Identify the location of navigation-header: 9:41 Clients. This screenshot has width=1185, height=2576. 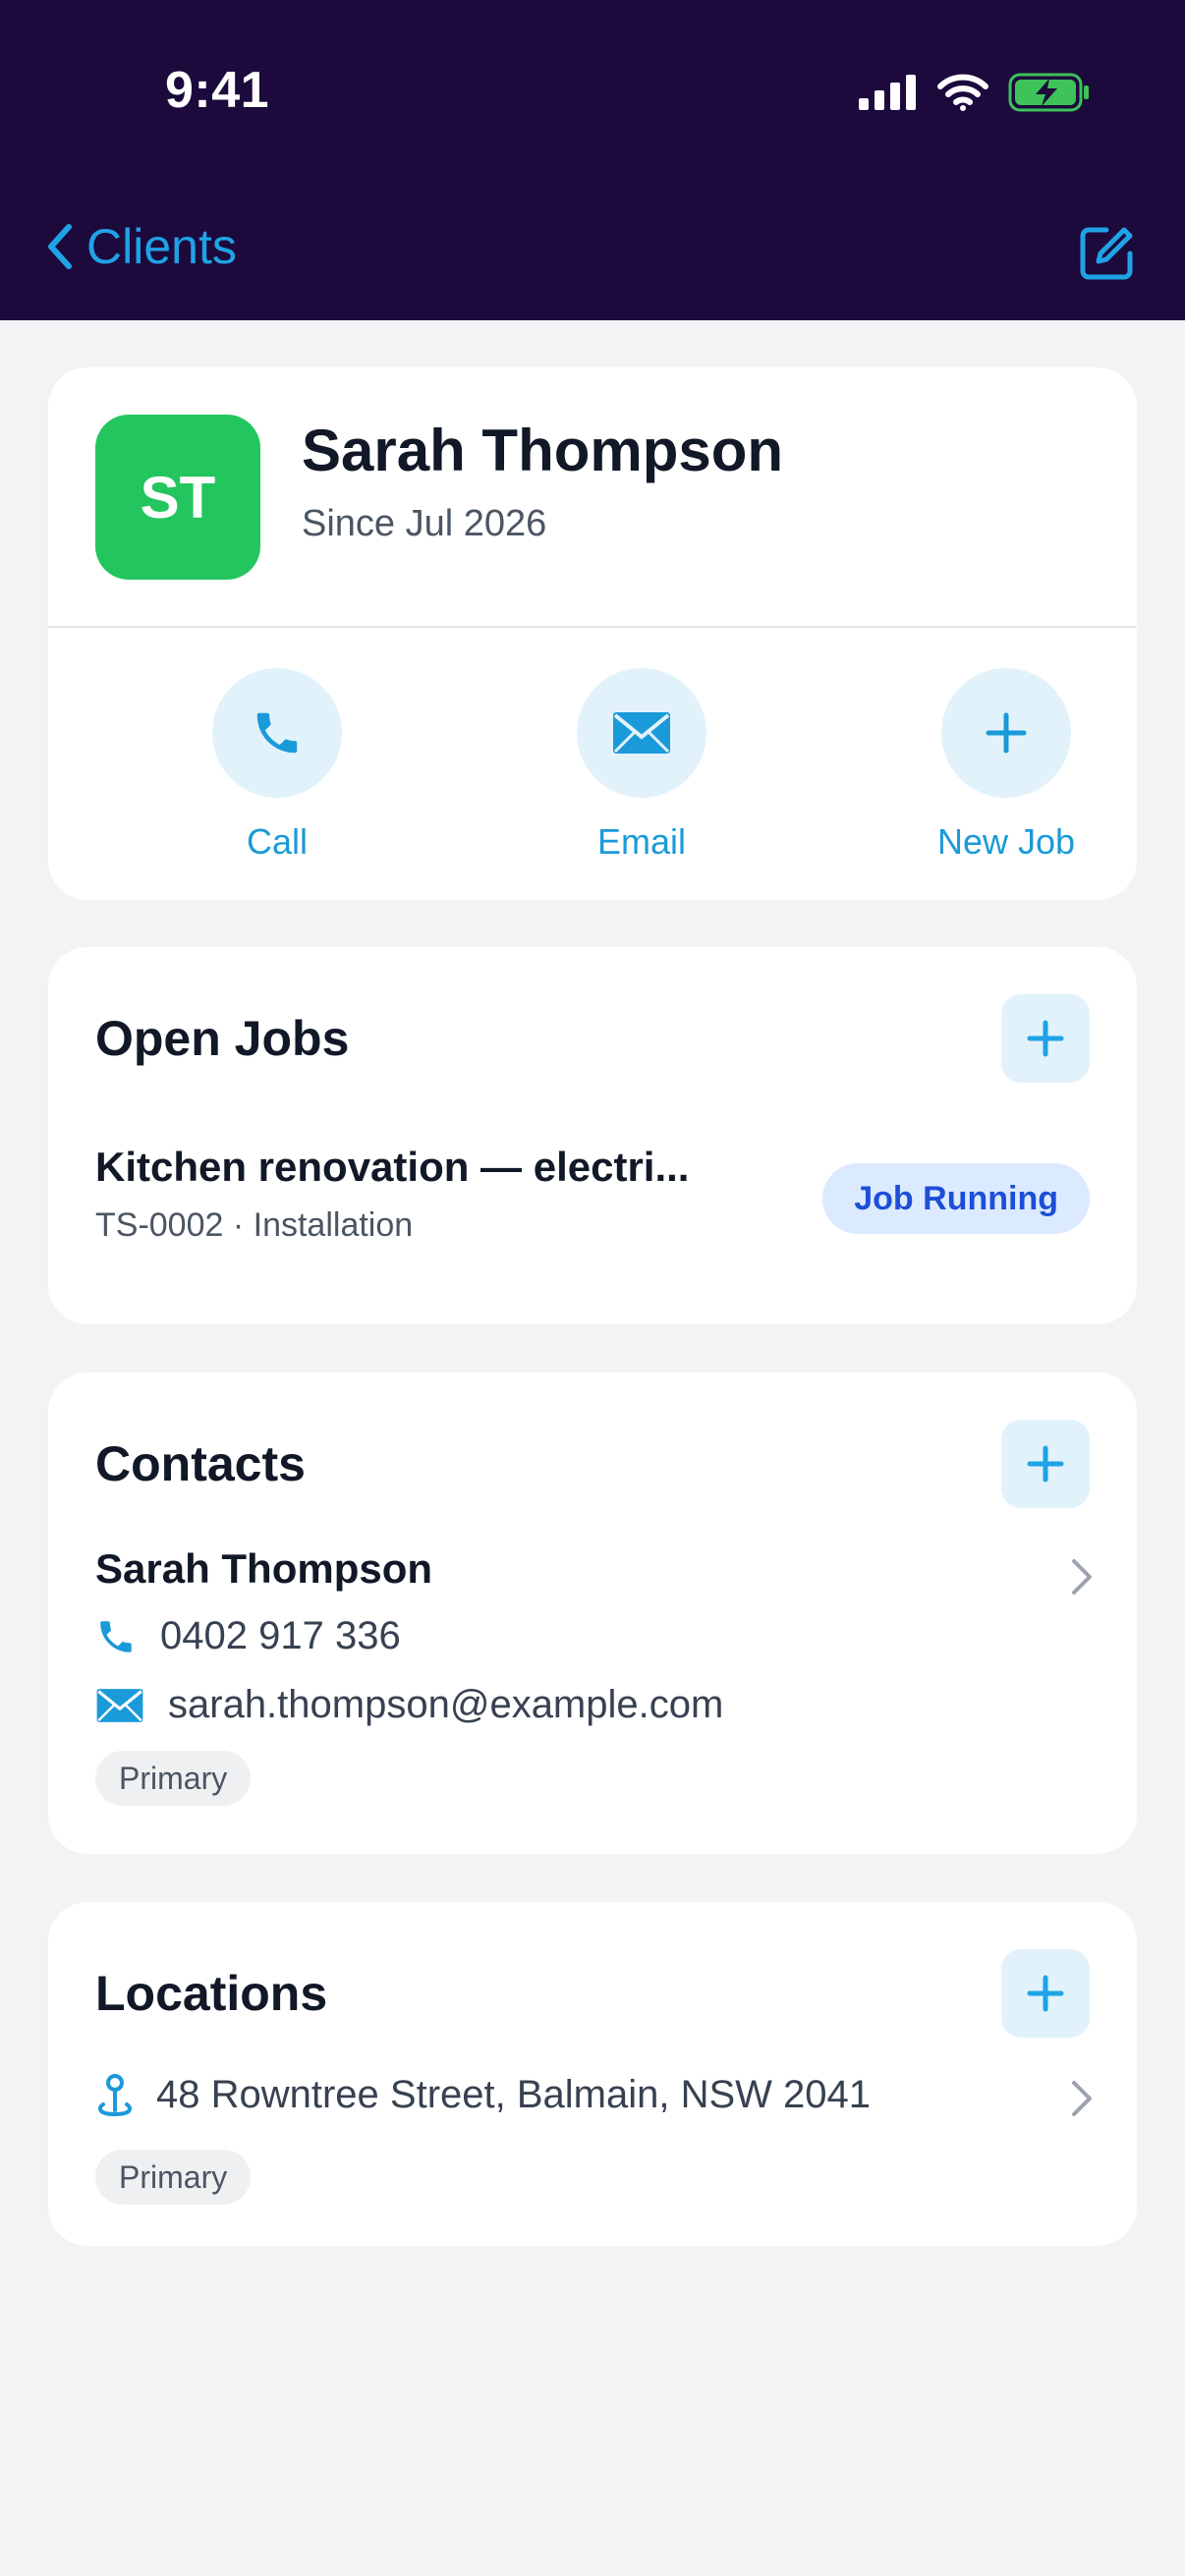
(592, 160).